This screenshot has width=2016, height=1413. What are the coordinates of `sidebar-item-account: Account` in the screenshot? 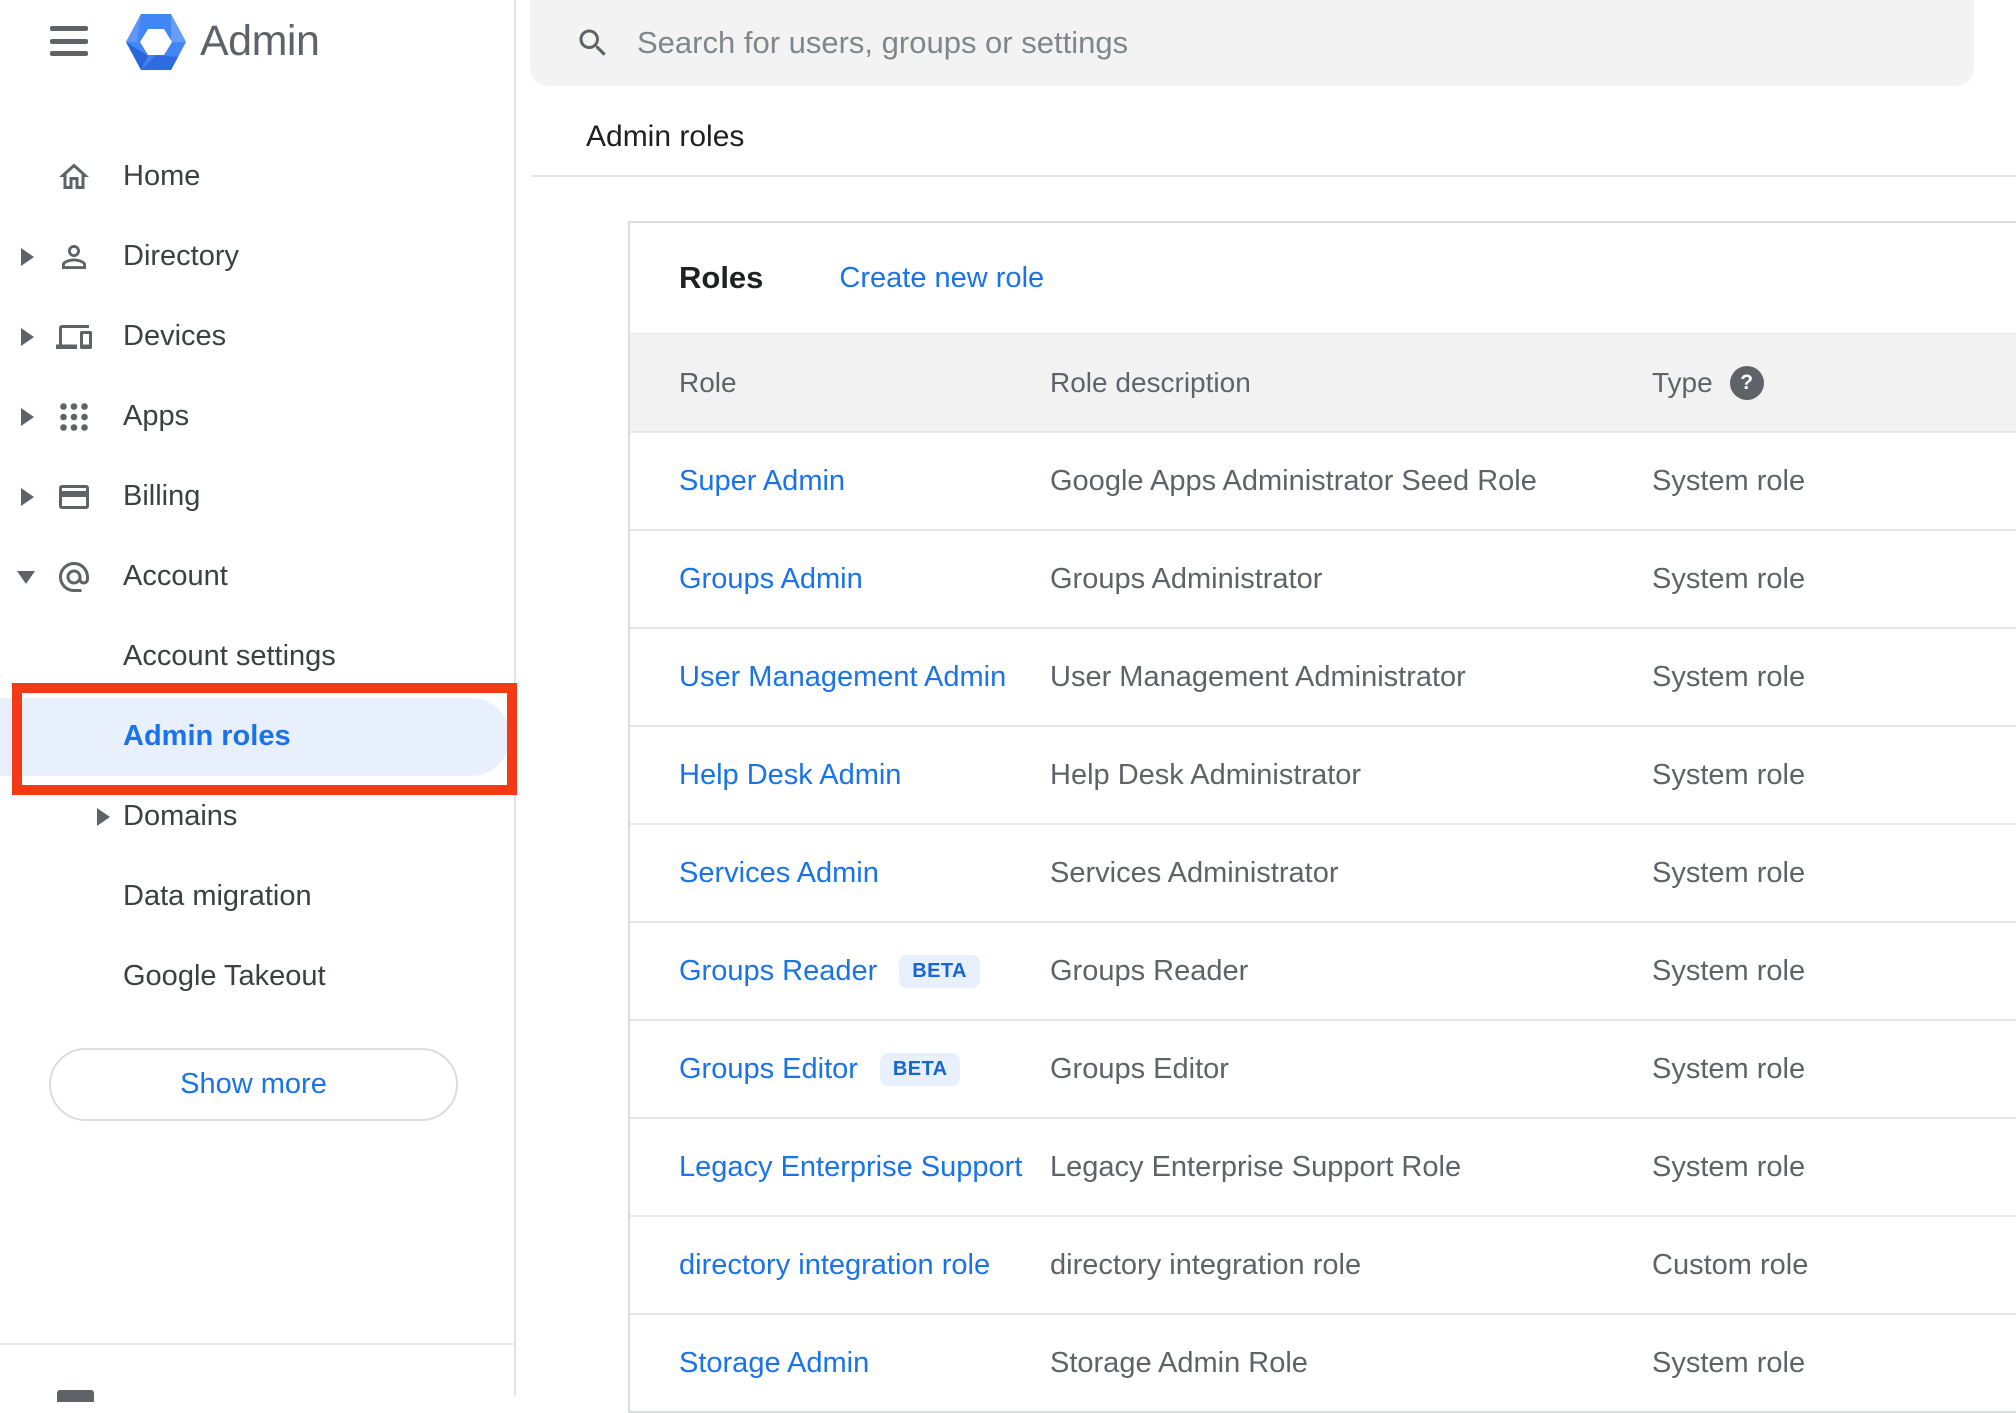 It's located at (257, 577).